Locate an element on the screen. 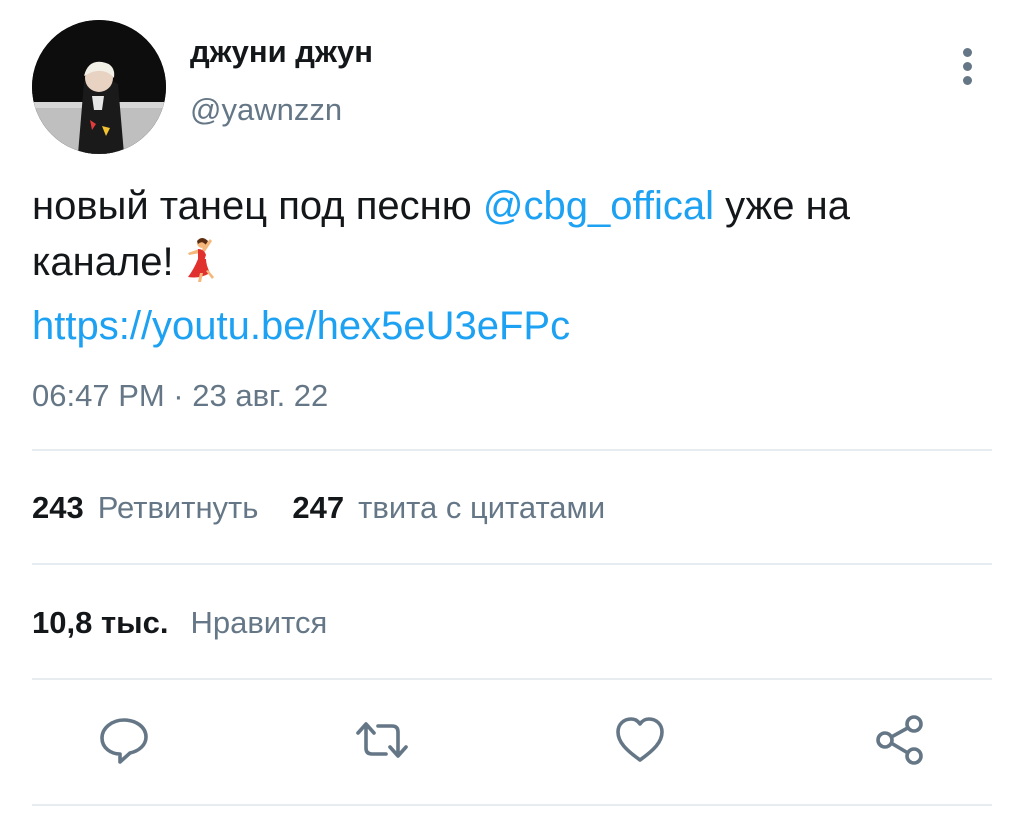 This screenshot has width=1024, height=821. reply-button is located at coordinates (124, 740).